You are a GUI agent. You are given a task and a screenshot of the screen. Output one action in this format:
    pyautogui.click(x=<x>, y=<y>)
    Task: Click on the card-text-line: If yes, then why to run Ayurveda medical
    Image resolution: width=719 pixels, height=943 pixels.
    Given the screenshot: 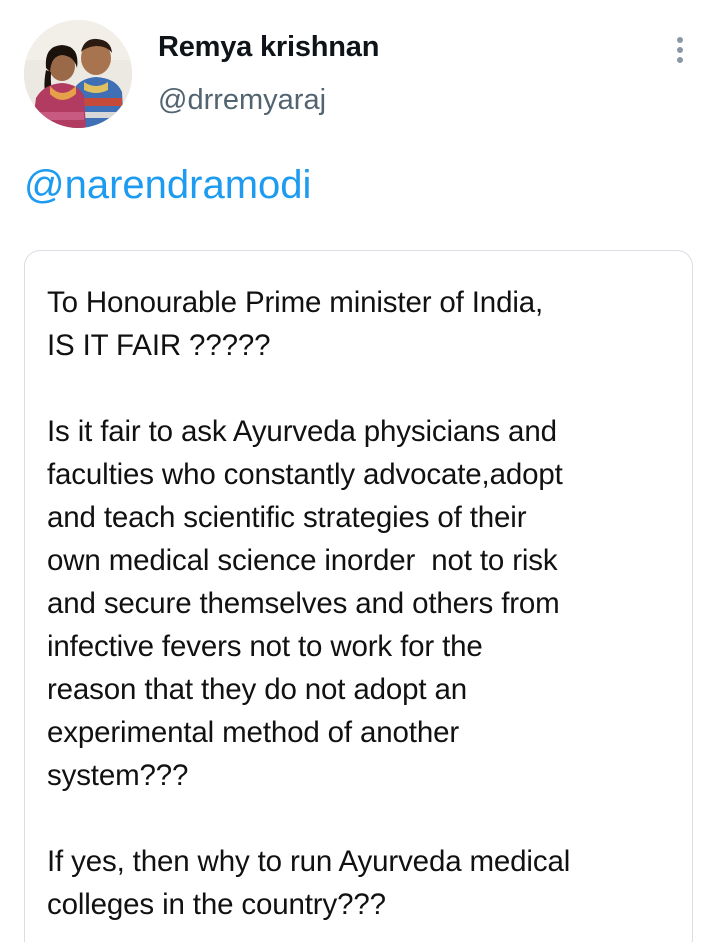 What is the action you would take?
    pyautogui.click(x=309, y=861)
    